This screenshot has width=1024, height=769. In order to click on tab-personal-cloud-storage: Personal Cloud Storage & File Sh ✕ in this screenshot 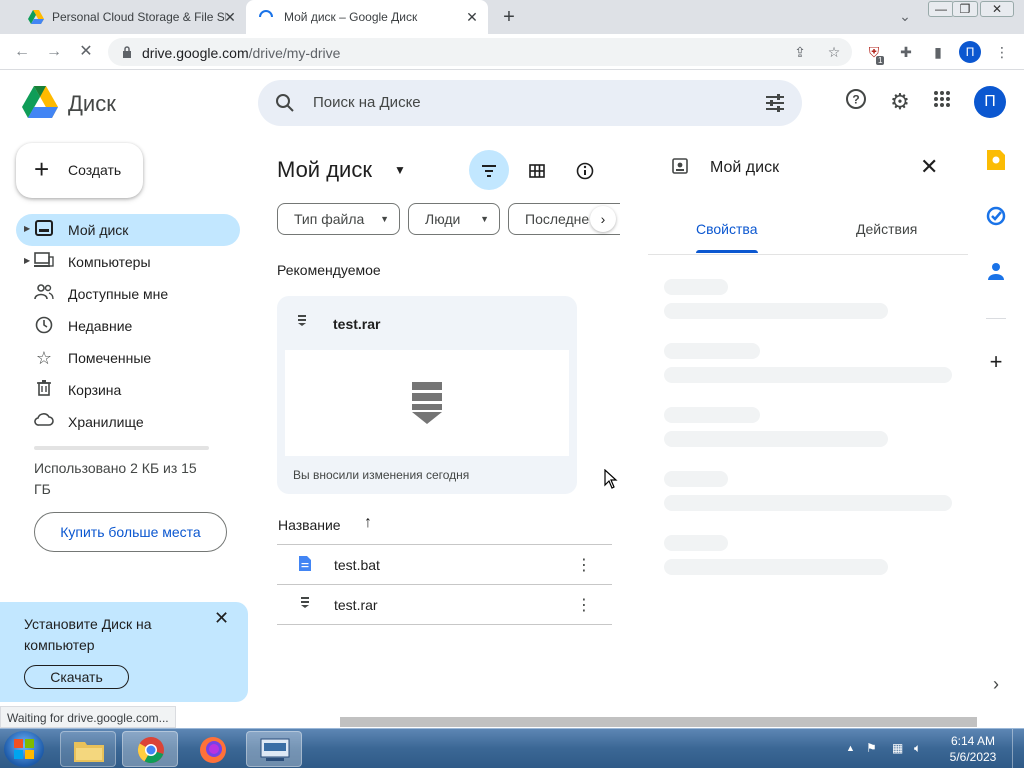, I will do `click(127, 17)`.